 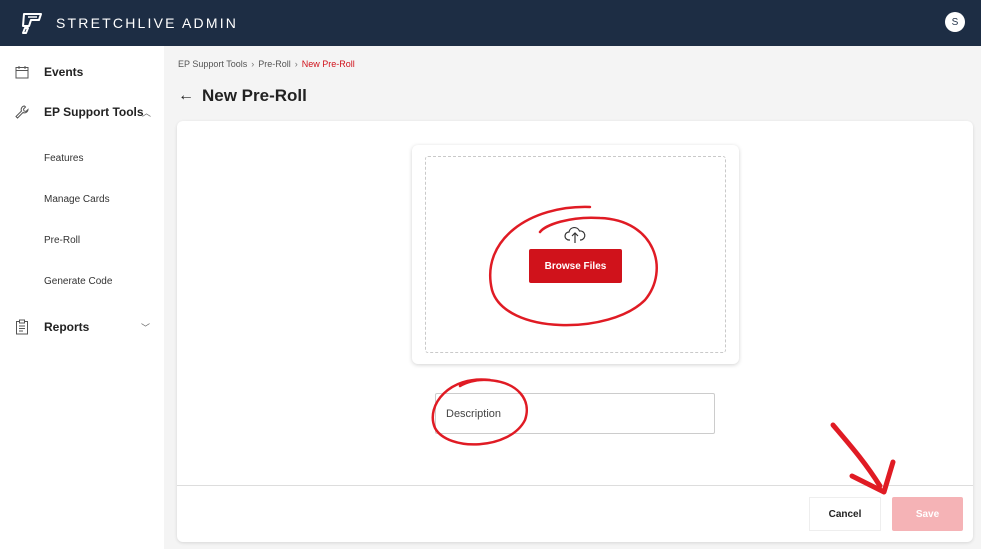 What do you see at coordinates (274, 64) in the screenshot?
I see `breadcrumb-link: Pre-Roll` at bounding box center [274, 64].